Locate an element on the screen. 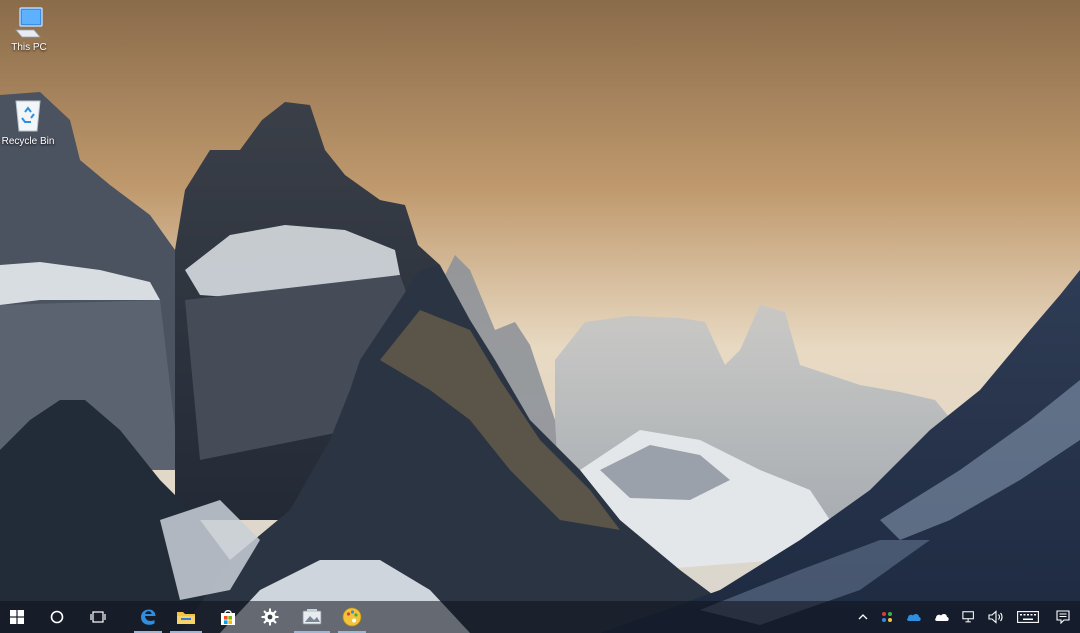 Image resolution: width=1080 pixels, height=633 pixels. system-tray is located at coordinates (966, 617).